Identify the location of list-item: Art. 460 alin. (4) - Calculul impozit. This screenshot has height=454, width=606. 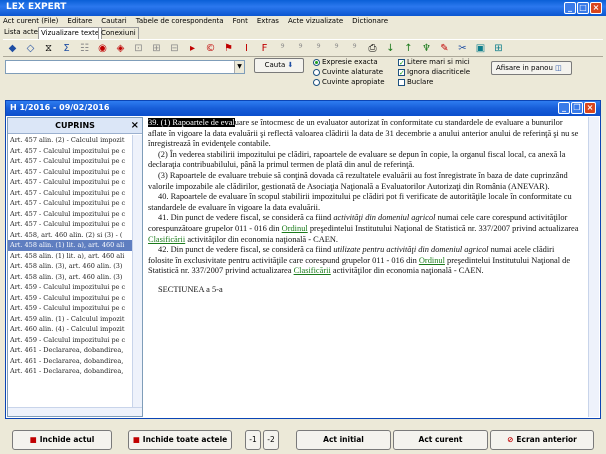
(70, 329).